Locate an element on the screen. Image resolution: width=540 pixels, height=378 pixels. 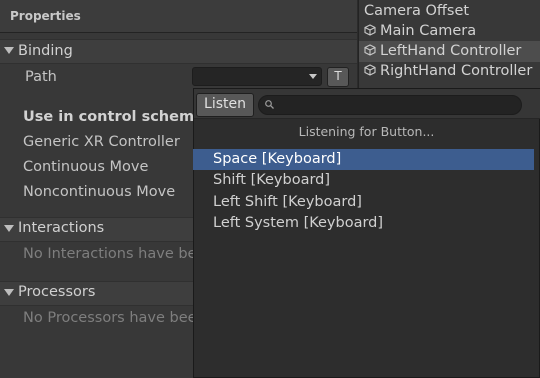
scheme-continuous-move: Continuous Move is located at coordinates (85, 167).